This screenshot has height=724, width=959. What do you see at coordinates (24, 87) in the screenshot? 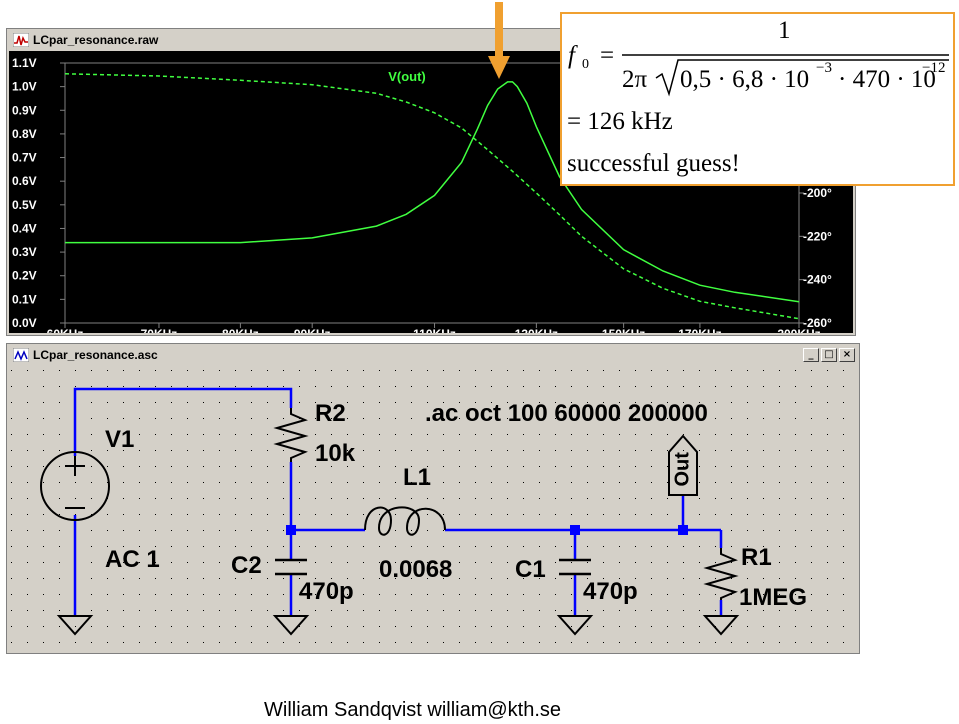
I see `y-tick-label: 1.0V` at bounding box center [24, 87].